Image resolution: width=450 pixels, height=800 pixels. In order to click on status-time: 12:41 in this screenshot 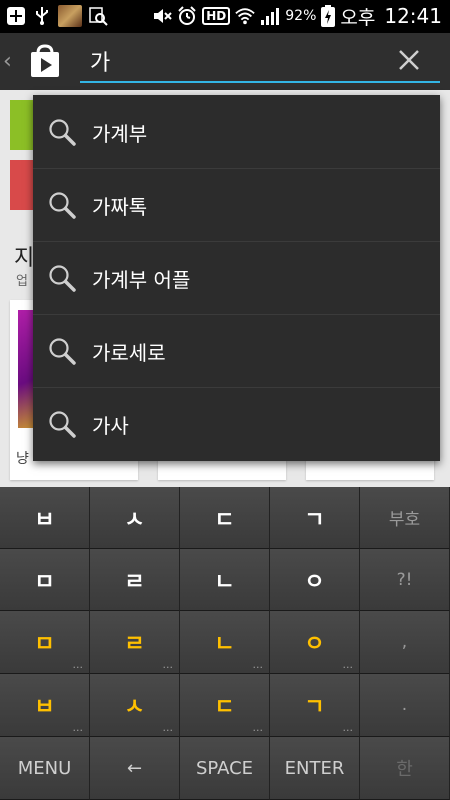, I will do `click(413, 16)`.